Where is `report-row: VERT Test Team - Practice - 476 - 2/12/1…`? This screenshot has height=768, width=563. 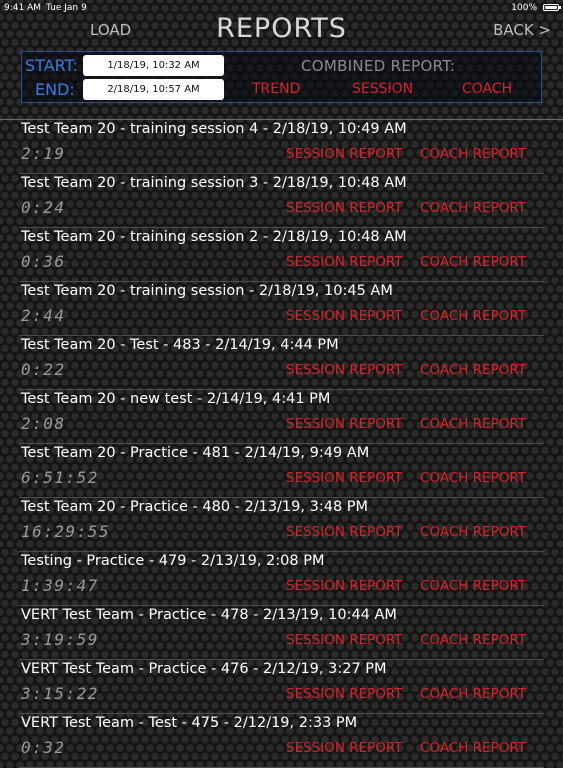
report-row: VERT Test Team - Practice - 476 - 2/12/1… is located at coordinates (281, 687).